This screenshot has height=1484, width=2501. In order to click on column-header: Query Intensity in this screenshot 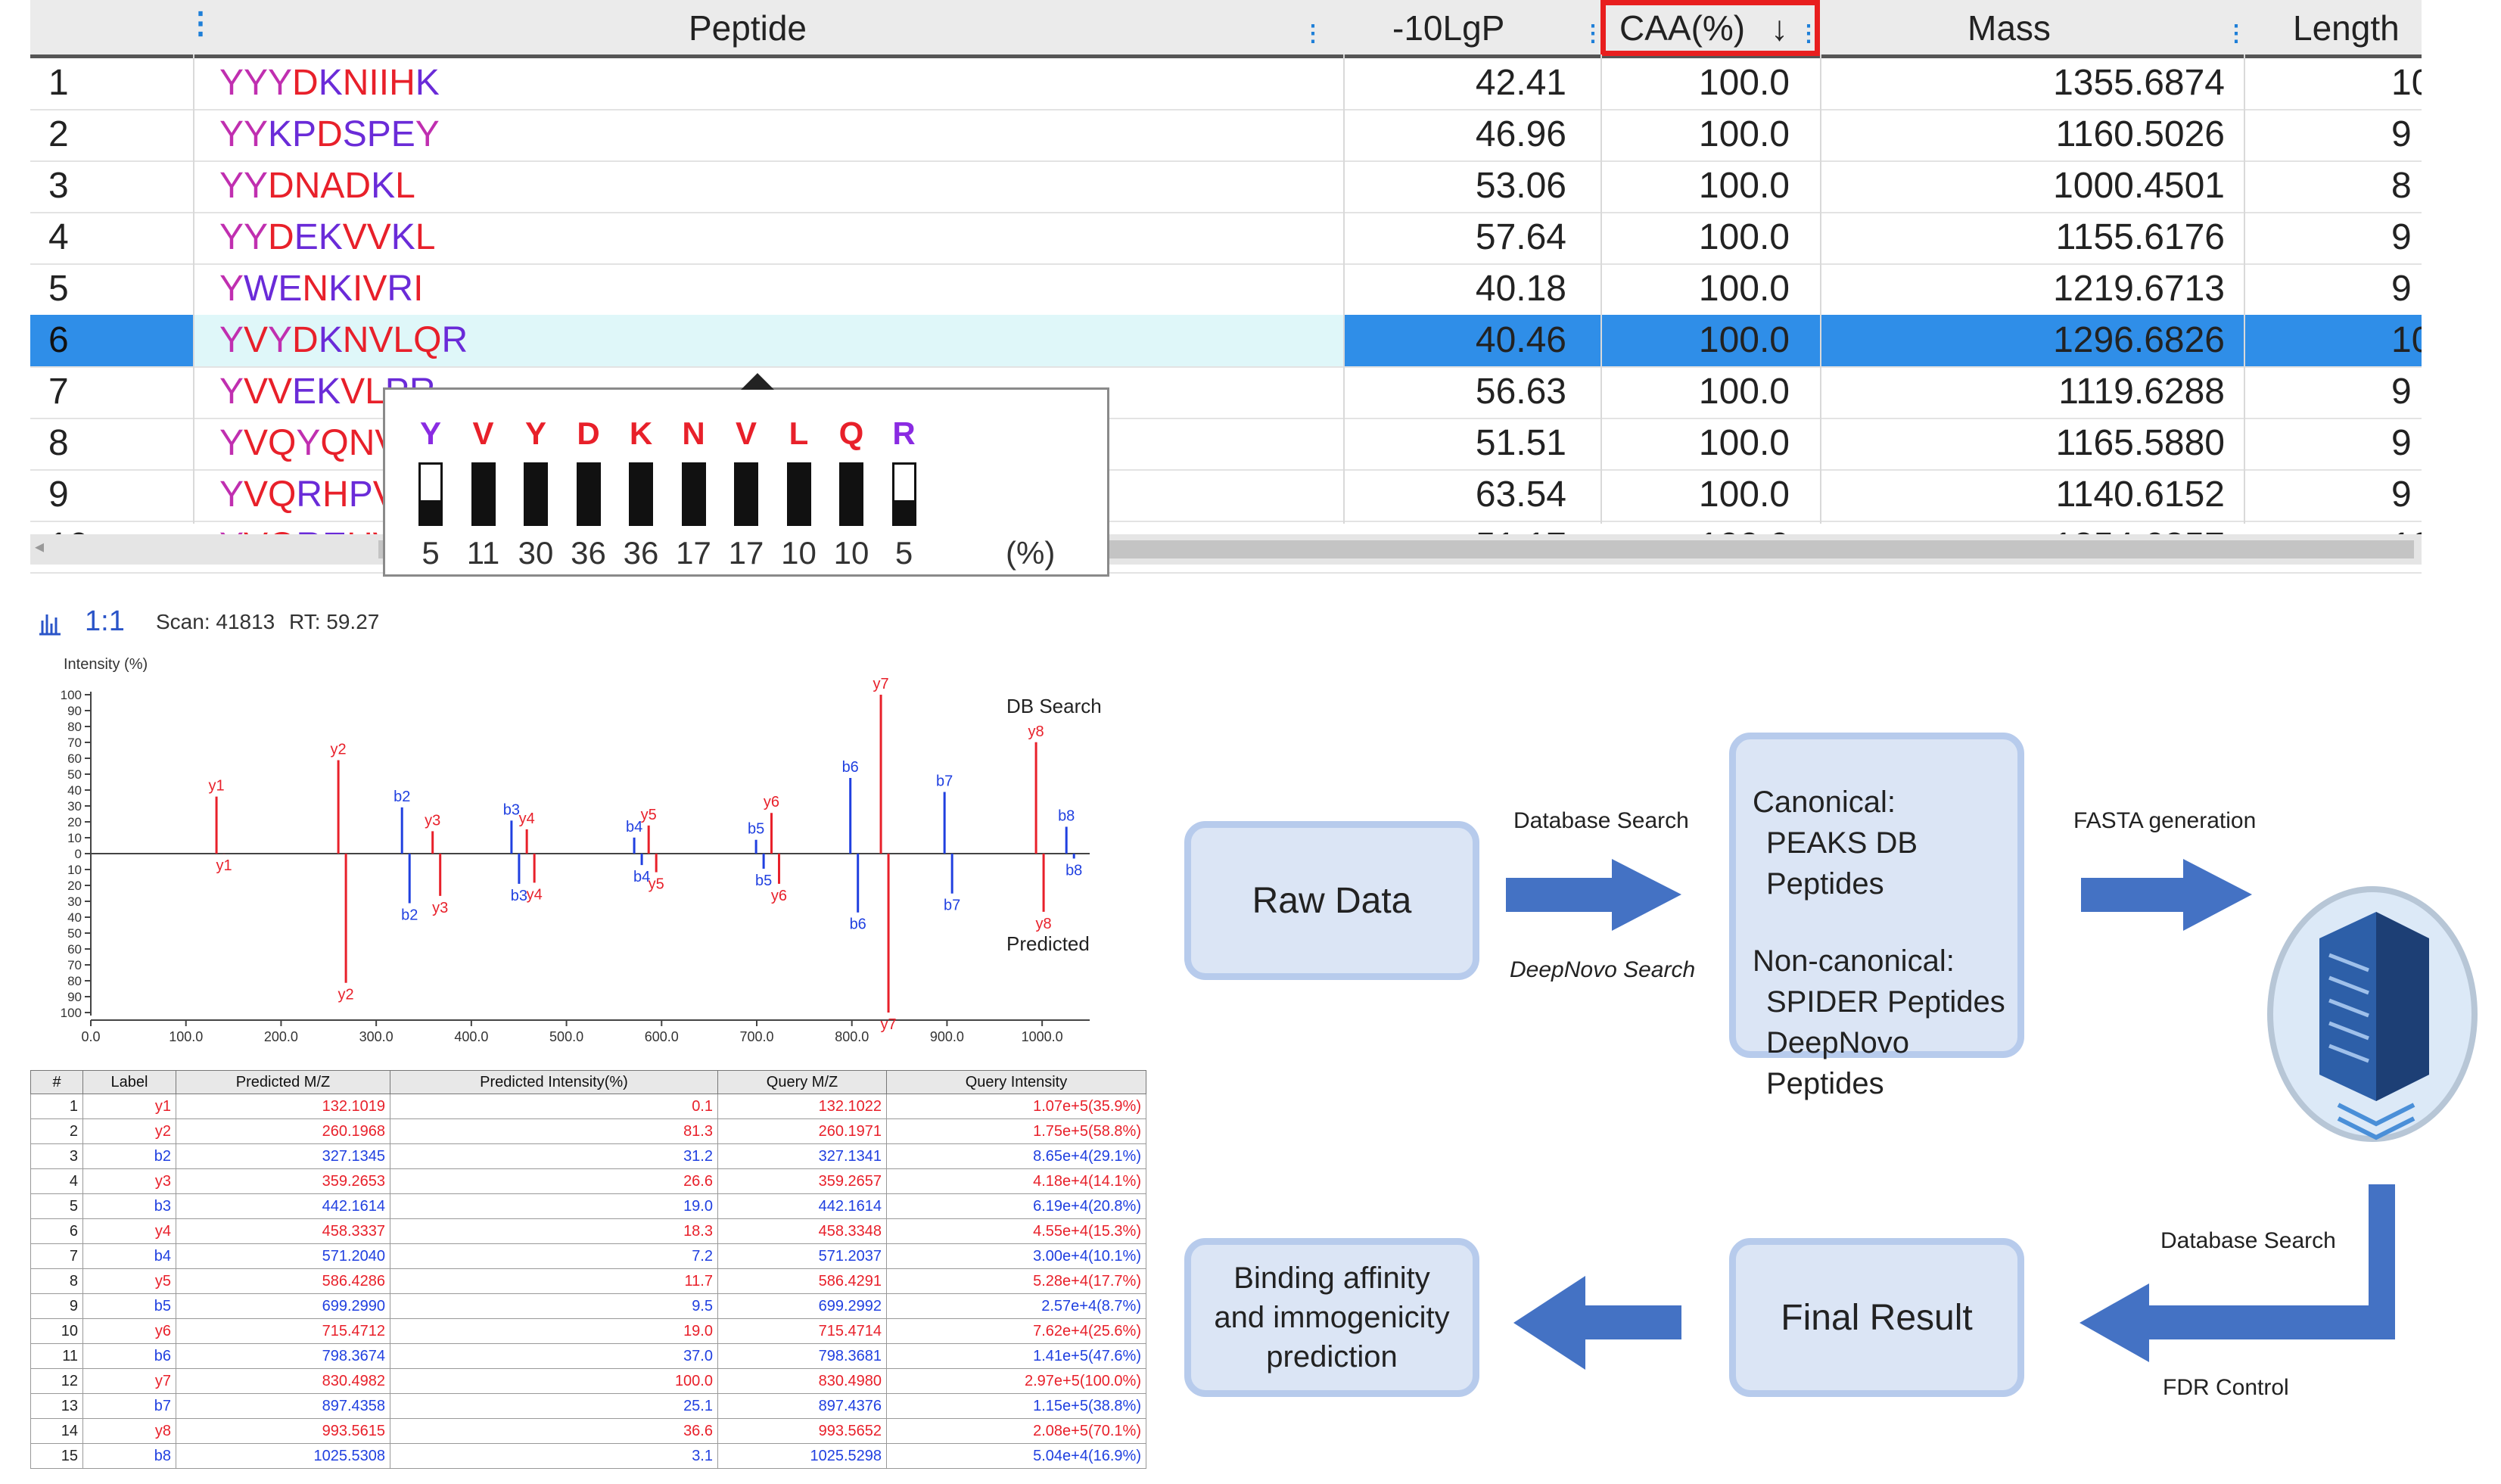, I will do `click(1016, 1082)`.